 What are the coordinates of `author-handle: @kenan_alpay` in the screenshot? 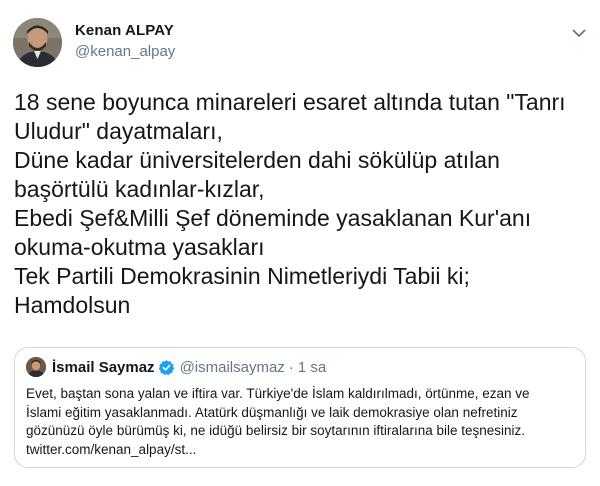 It's located at (125, 51).